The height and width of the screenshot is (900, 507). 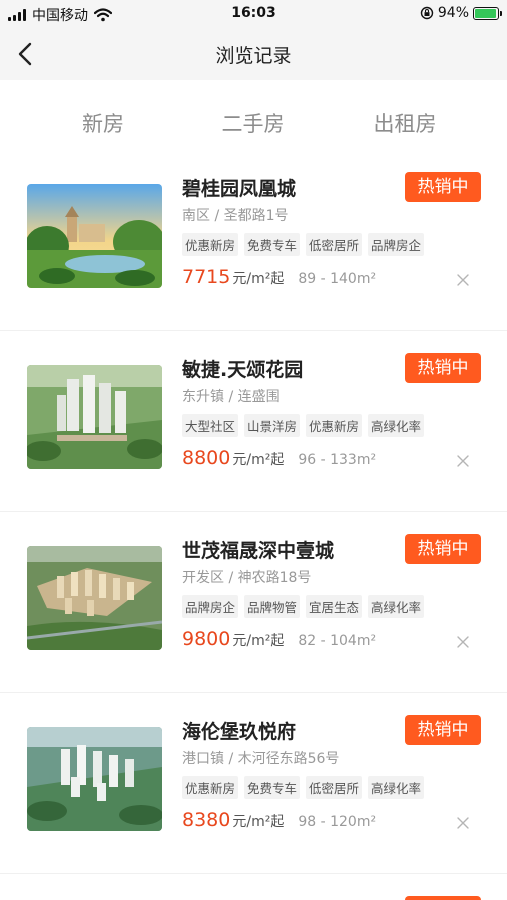 I want to click on tag-list: 大型社区 山景洋房 优惠新房 高绿化率, so click(x=303, y=425).